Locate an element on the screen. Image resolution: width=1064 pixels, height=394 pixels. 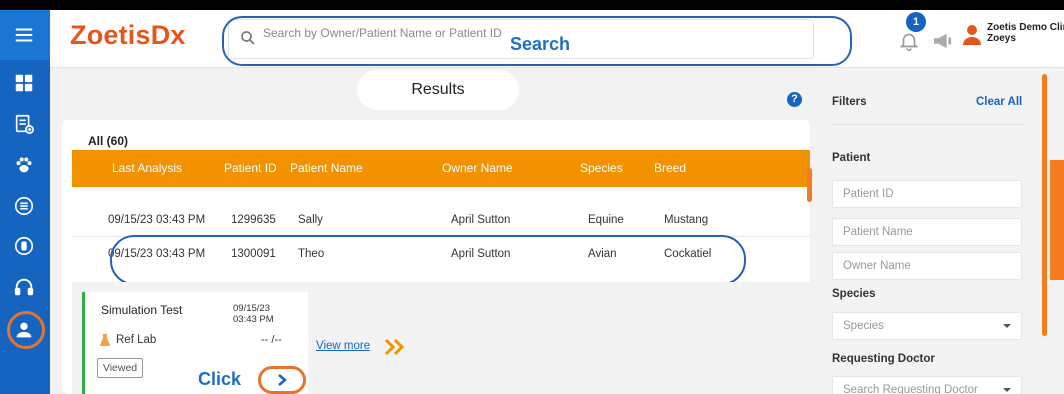
clear-all-button: Clear All is located at coordinates (999, 102).